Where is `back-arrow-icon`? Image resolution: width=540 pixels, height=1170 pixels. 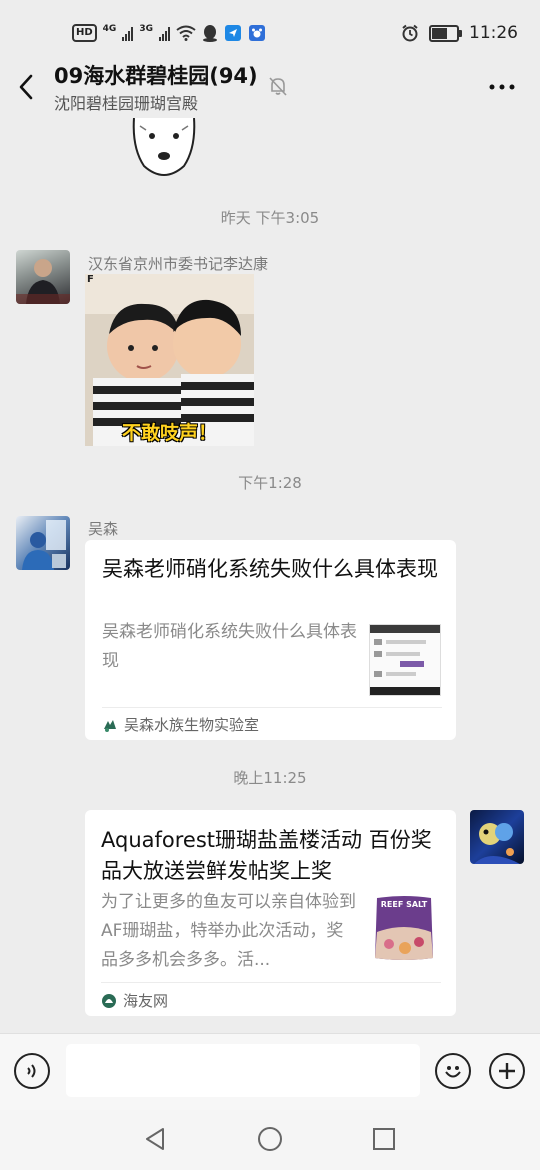 back-arrow-icon is located at coordinates (27, 87).